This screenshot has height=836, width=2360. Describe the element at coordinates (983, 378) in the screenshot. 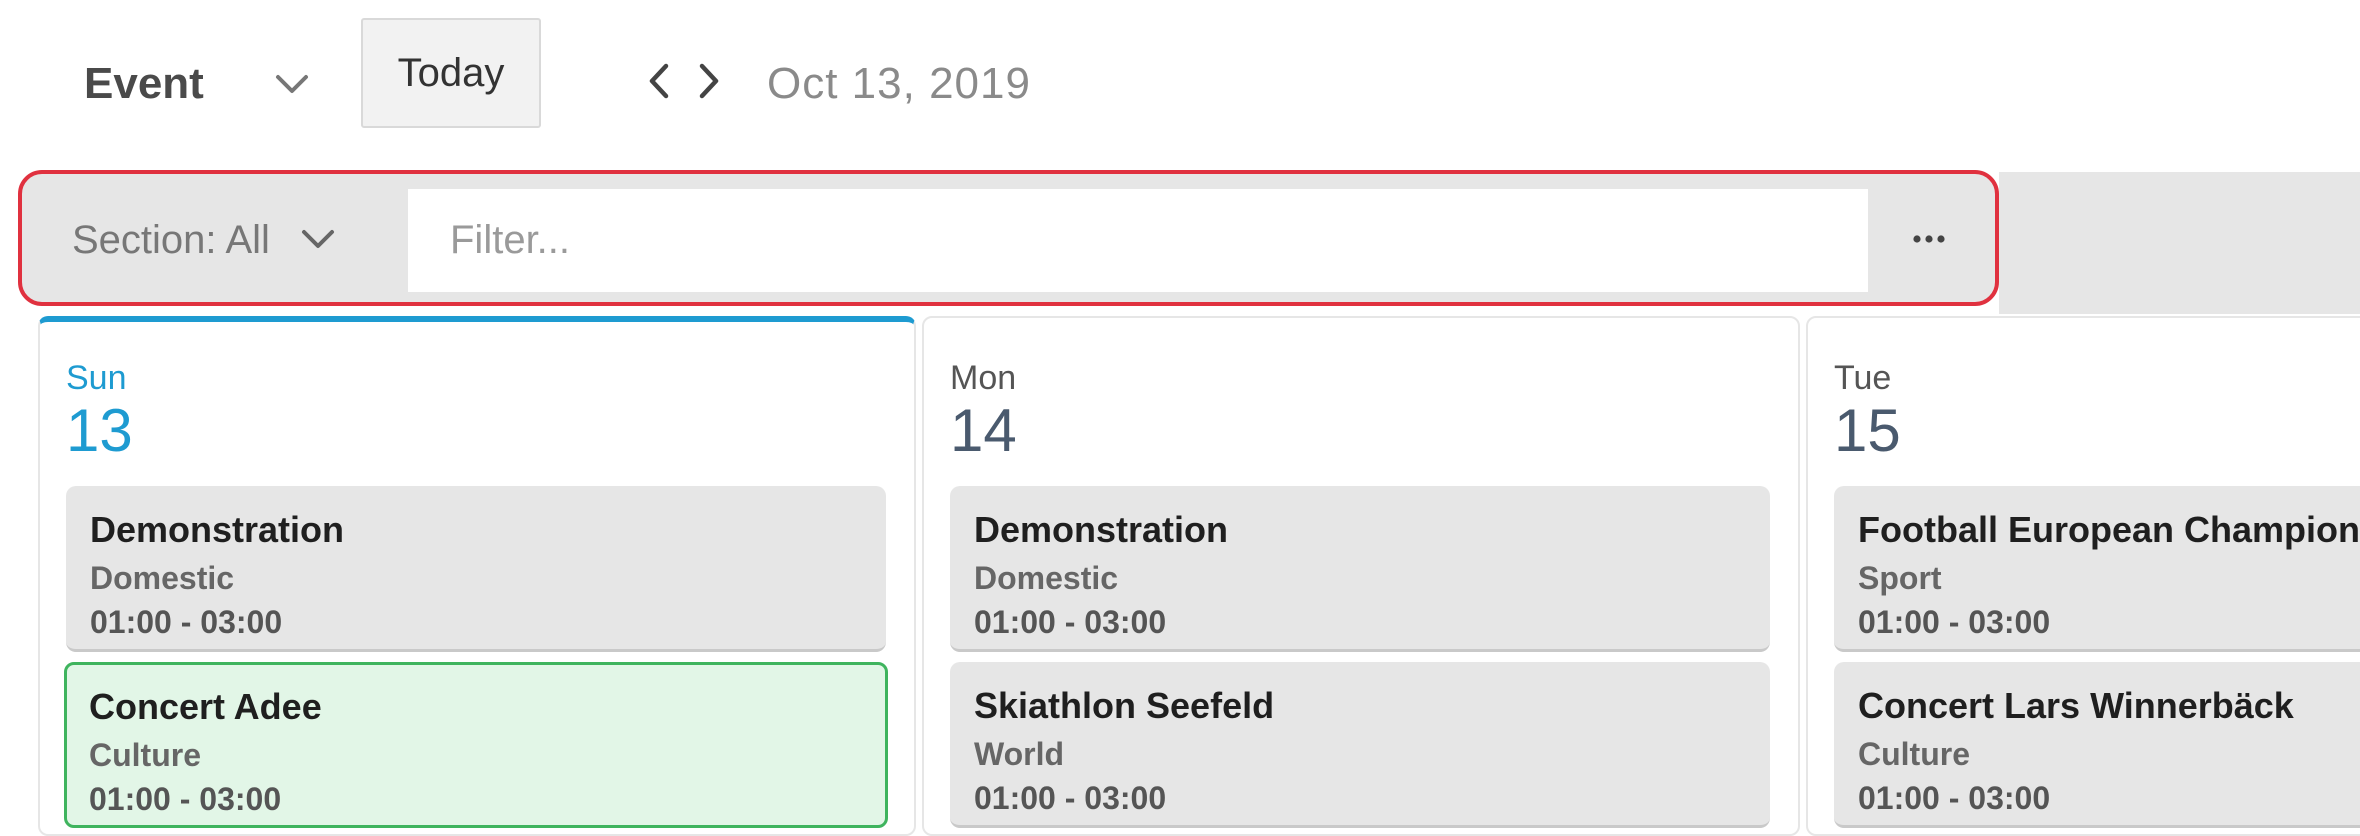

I see `day-name: Mon` at that location.